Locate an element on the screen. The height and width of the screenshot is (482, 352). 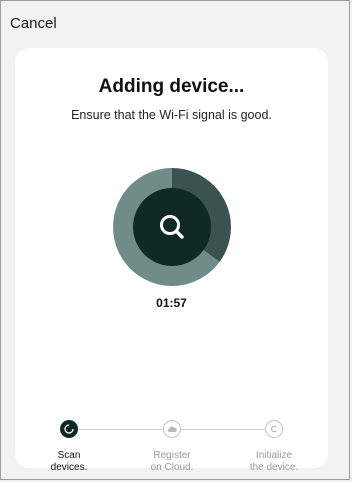
search-icon is located at coordinates (172, 227).